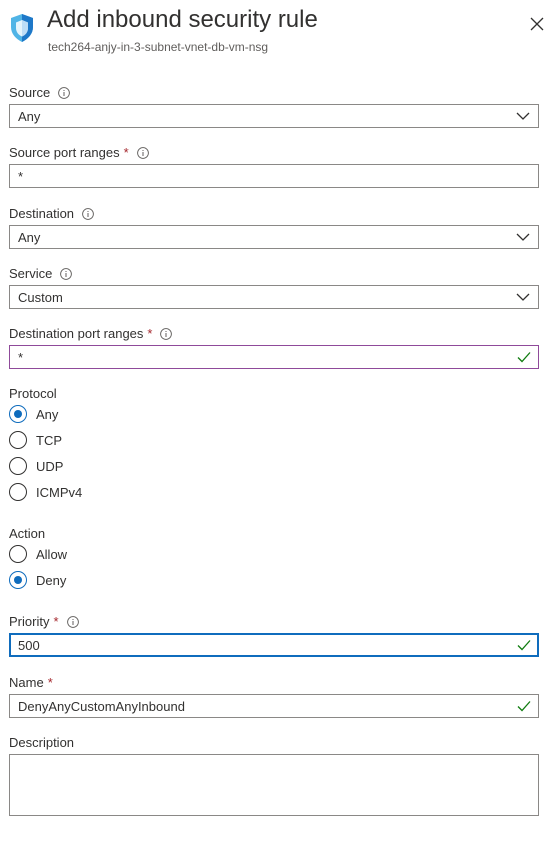 The height and width of the screenshot is (842, 553). Describe the element at coordinates (50, 466) in the screenshot. I see `protocol-option-label: UDP` at that location.